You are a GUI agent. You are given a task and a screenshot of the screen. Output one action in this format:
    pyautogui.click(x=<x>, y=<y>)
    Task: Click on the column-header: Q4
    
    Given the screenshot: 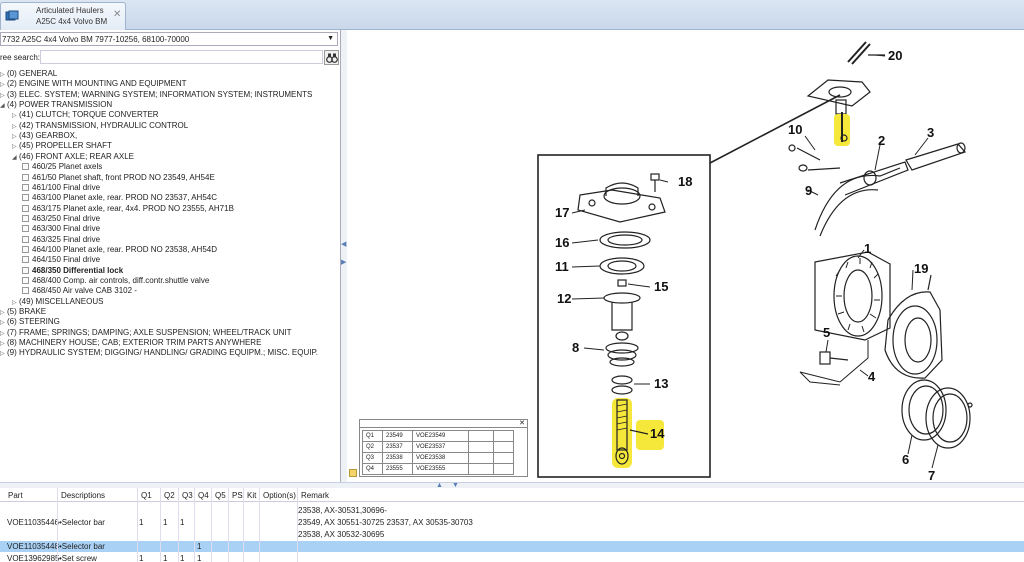 What is the action you would take?
    pyautogui.click(x=203, y=495)
    